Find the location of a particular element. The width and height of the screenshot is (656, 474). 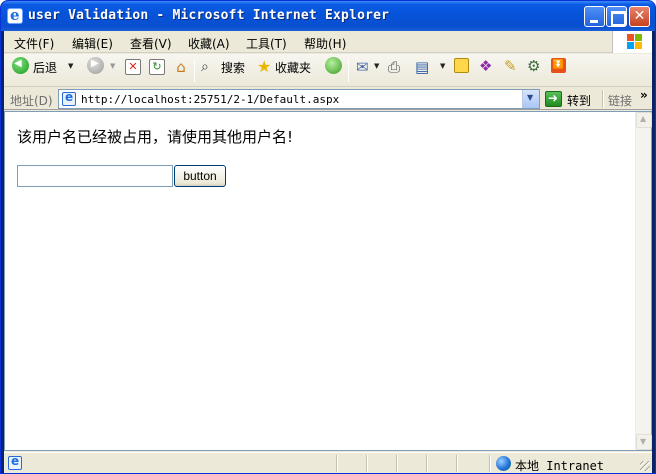

menu-view: 查看(V) is located at coordinates (151, 43).